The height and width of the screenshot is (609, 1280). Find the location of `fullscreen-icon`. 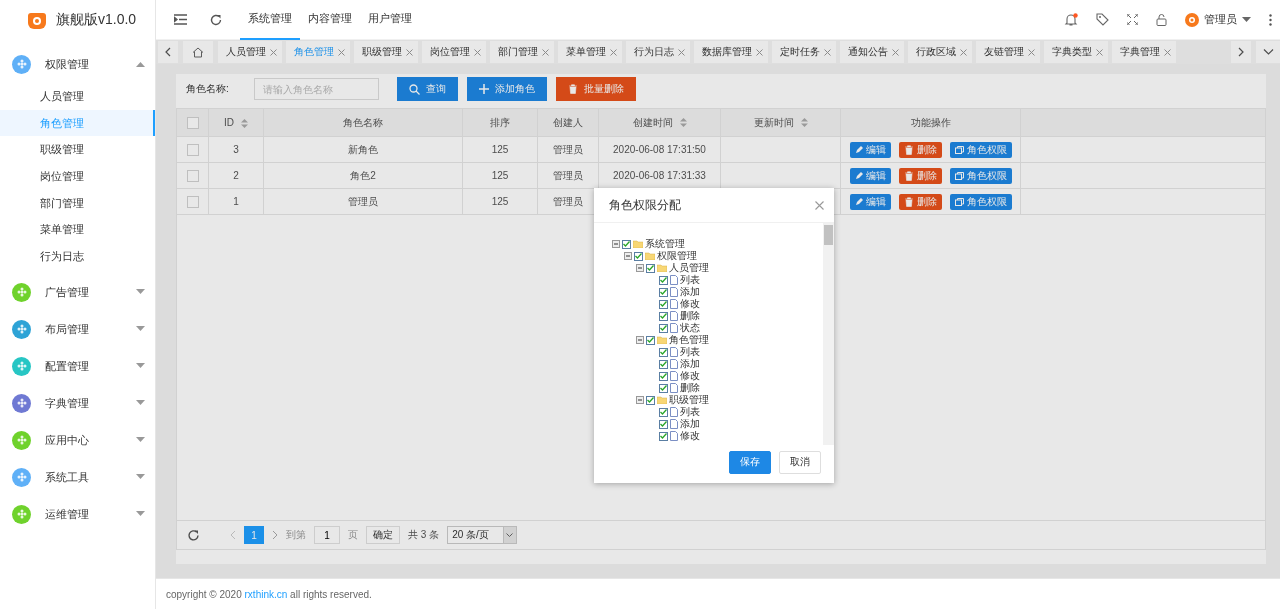

fullscreen-icon is located at coordinates (1132, 19).